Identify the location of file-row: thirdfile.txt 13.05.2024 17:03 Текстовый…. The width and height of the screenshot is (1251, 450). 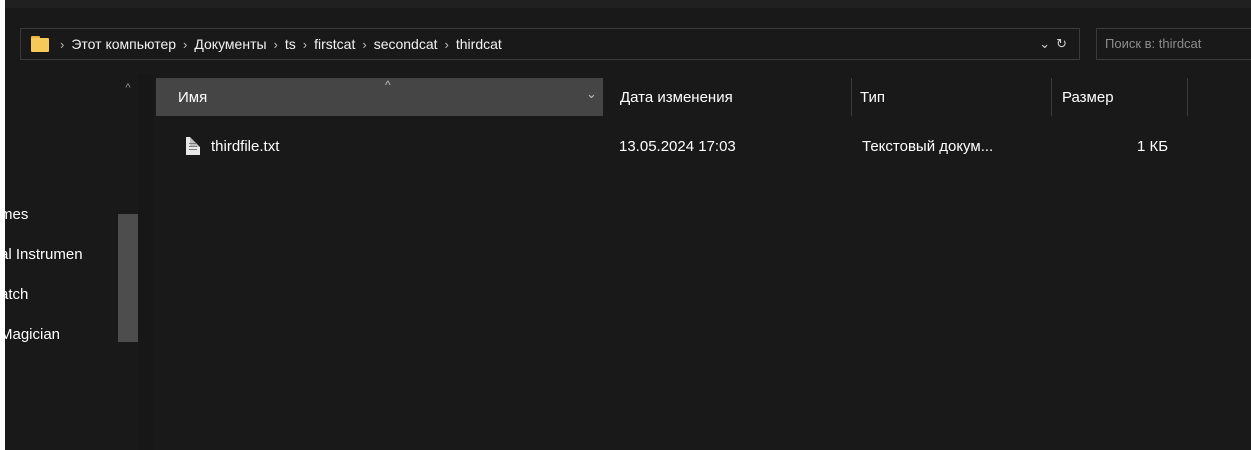
(703, 146).